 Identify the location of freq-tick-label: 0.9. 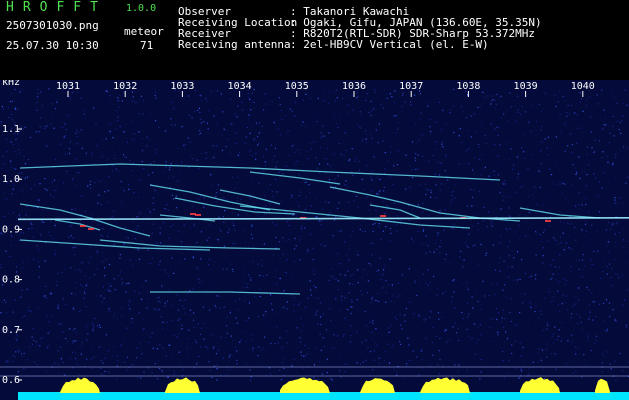
(11, 229).